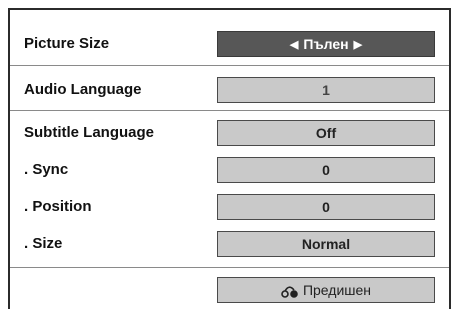 Image resolution: width=459 pixels, height=309 pixels. I want to click on size-row: . Size Normal, so click(229, 244).